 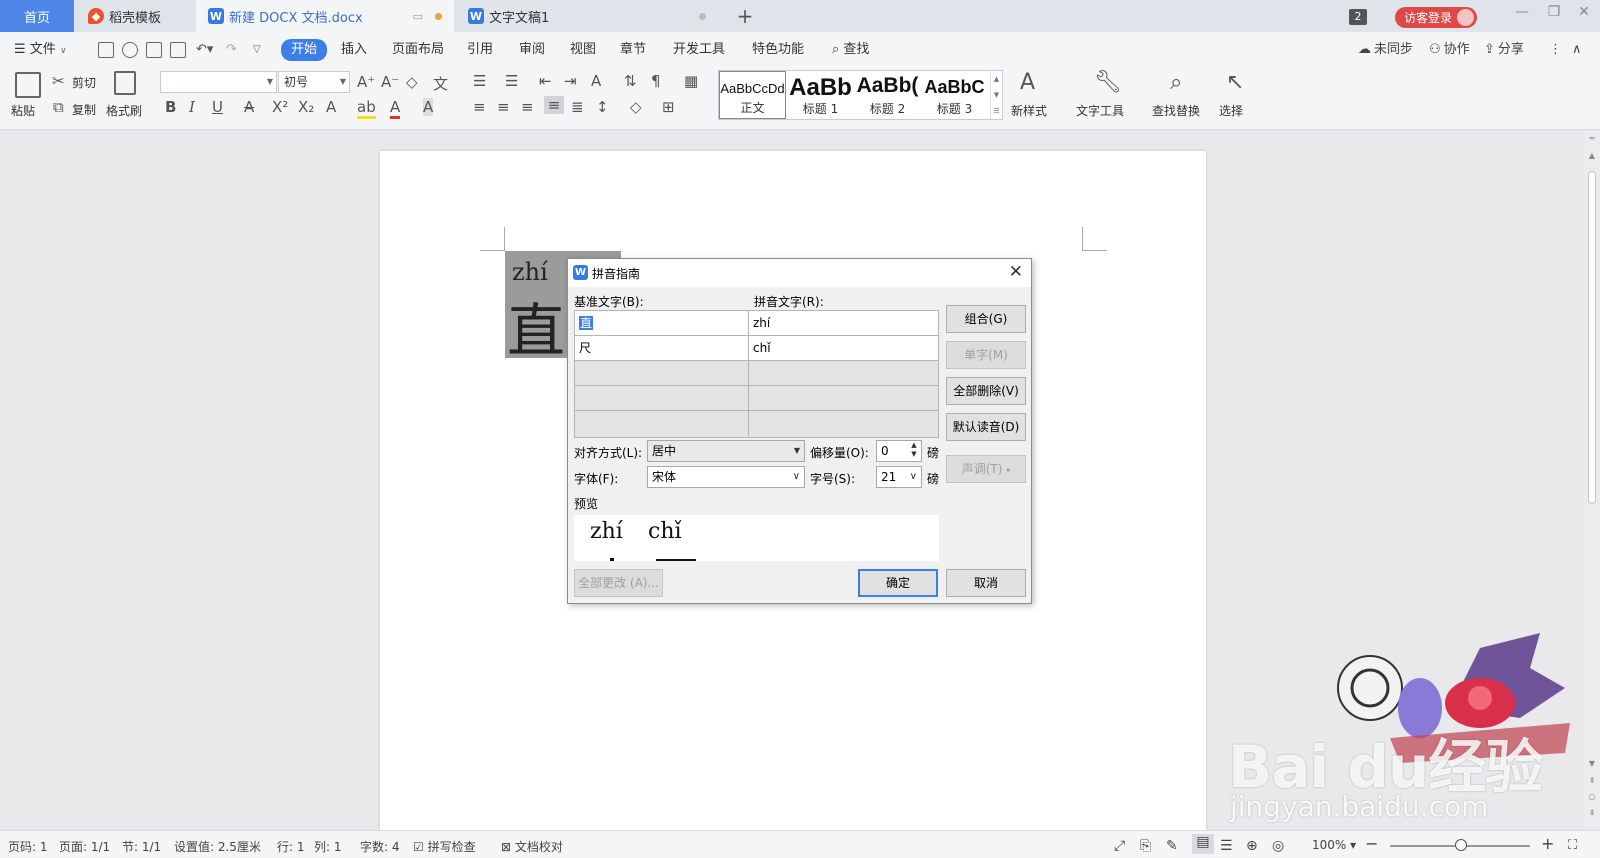 What do you see at coordinates (380, 846) in the screenshot?
I see `status-word-count: 字数: 4` at bounding box center [380, 846].